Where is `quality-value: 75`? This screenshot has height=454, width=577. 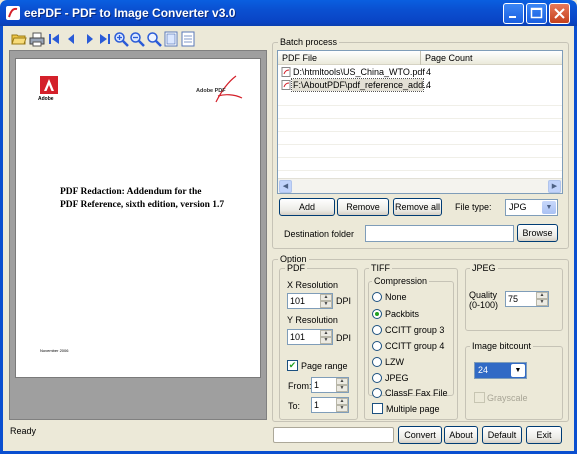
quality-value: 75 is located at coordinates (513, 299).